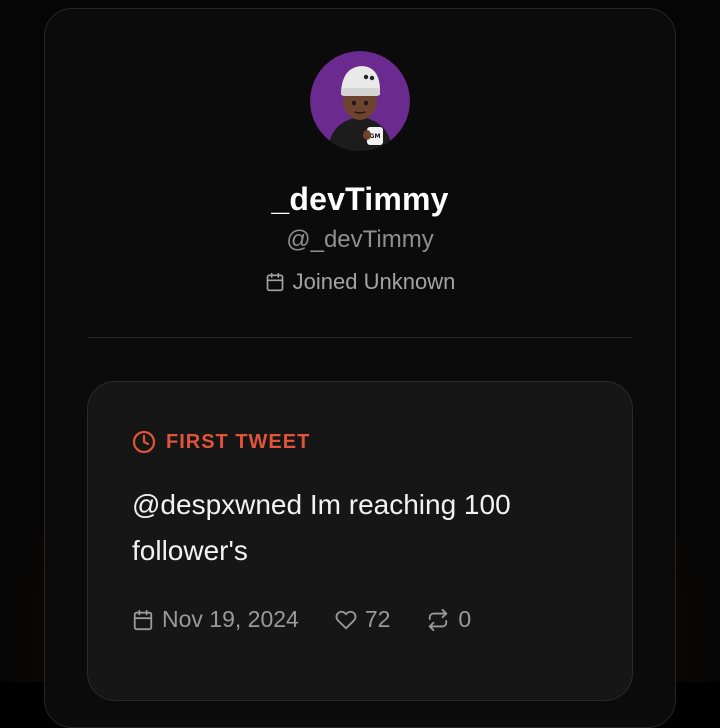  I want to click on heart-icon, so click(346, 620).